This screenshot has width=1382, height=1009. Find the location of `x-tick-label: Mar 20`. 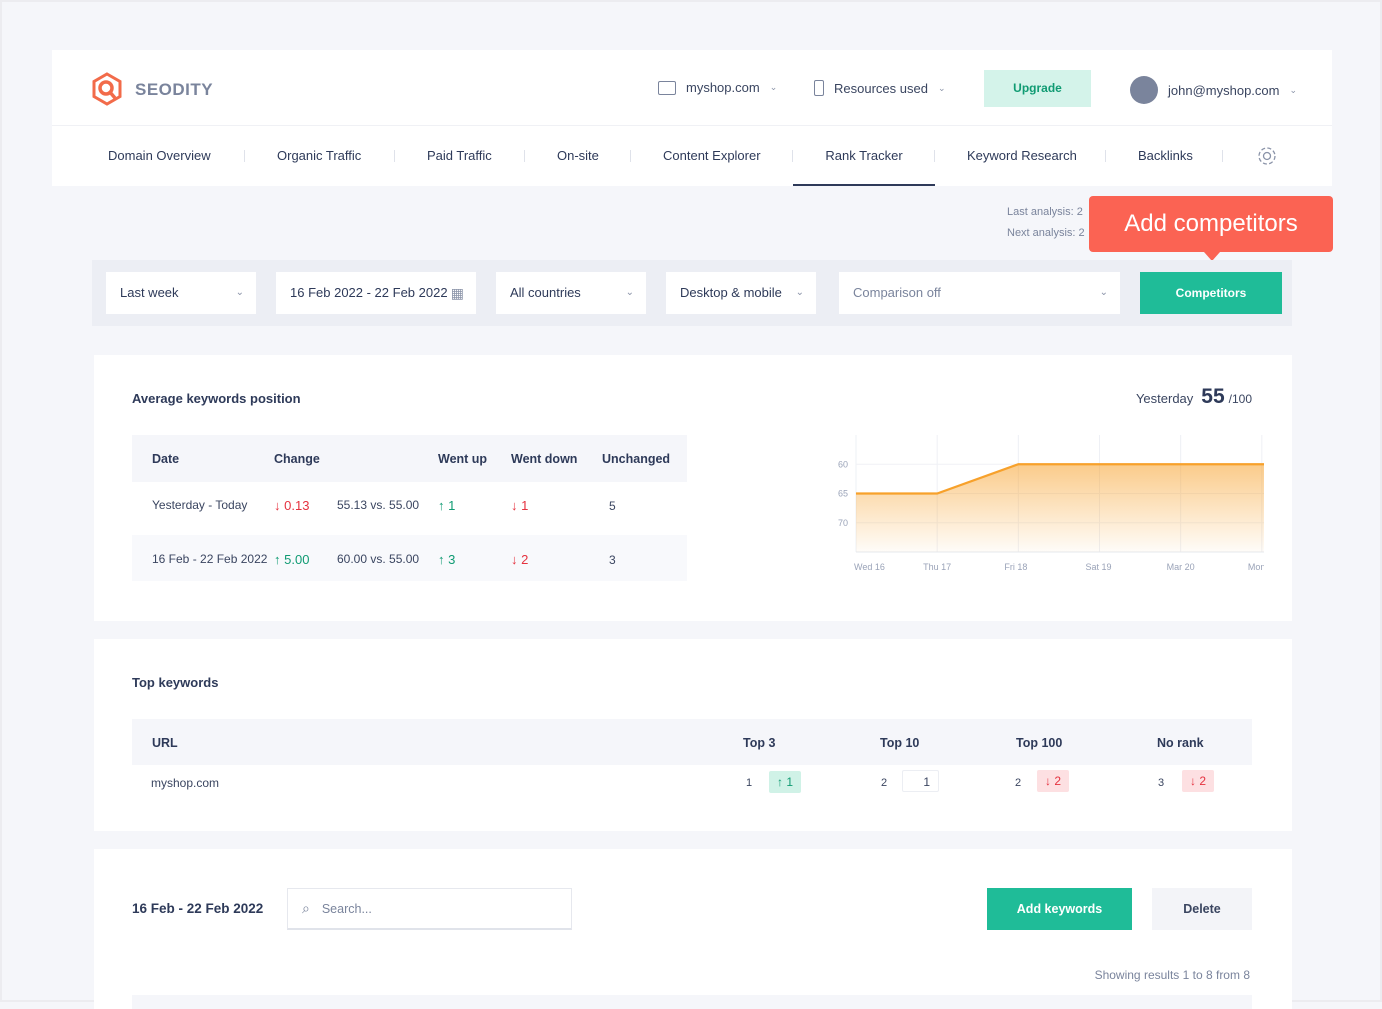

x-tick-label: Mar 20 is located at coordinates (1181, 567).